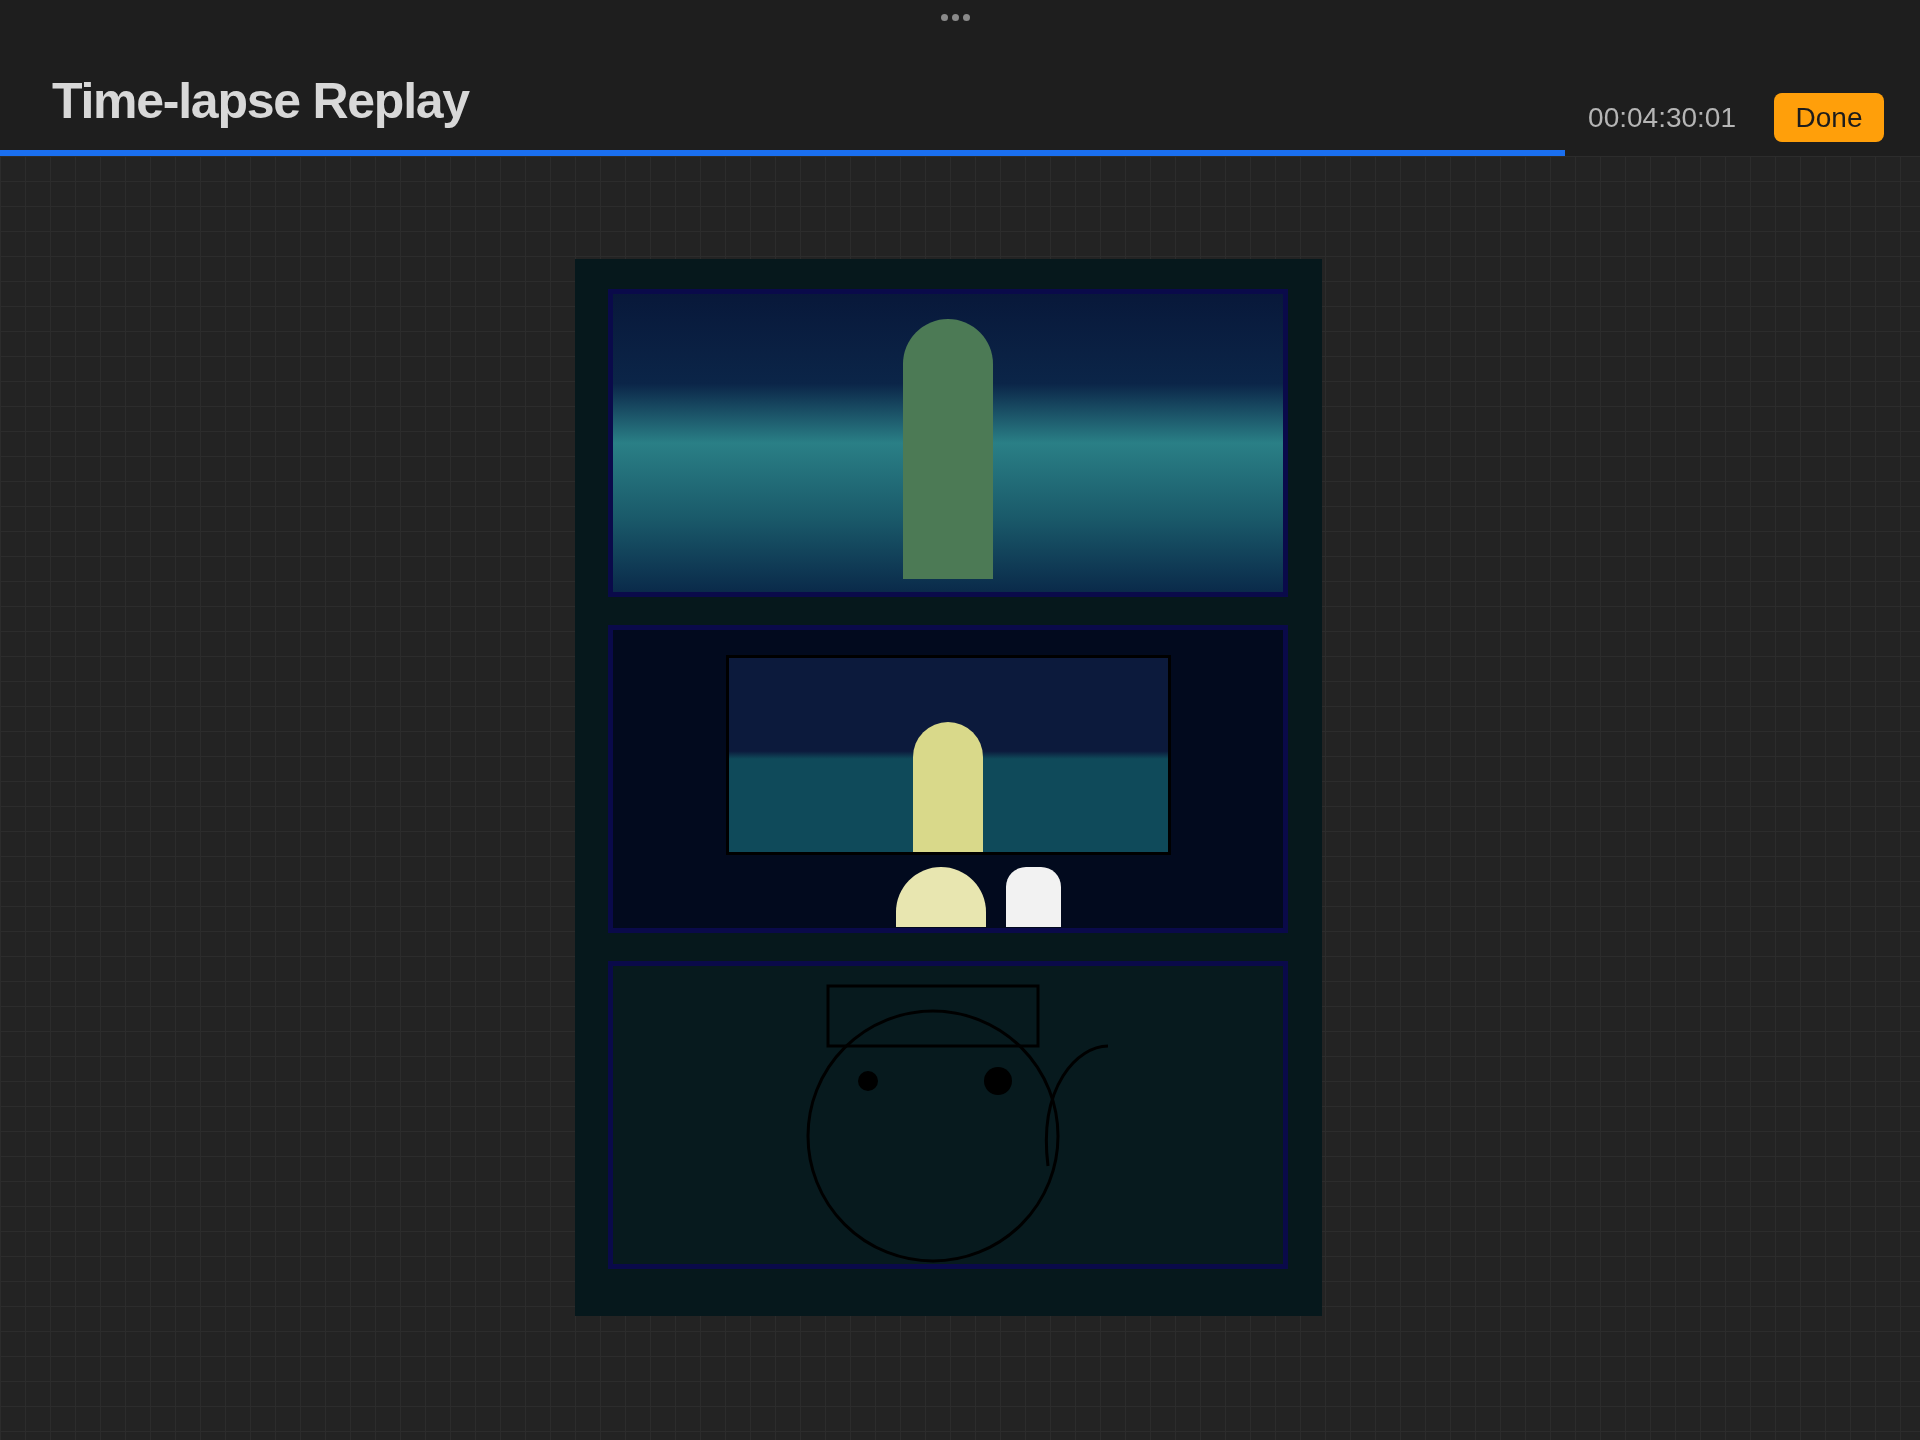 The height and width of the screenshot is (1440, 1920). Describe the element at coordinates (260, 103) in the screenshot. I see `window-title: Time-lapse Replay` at that location.